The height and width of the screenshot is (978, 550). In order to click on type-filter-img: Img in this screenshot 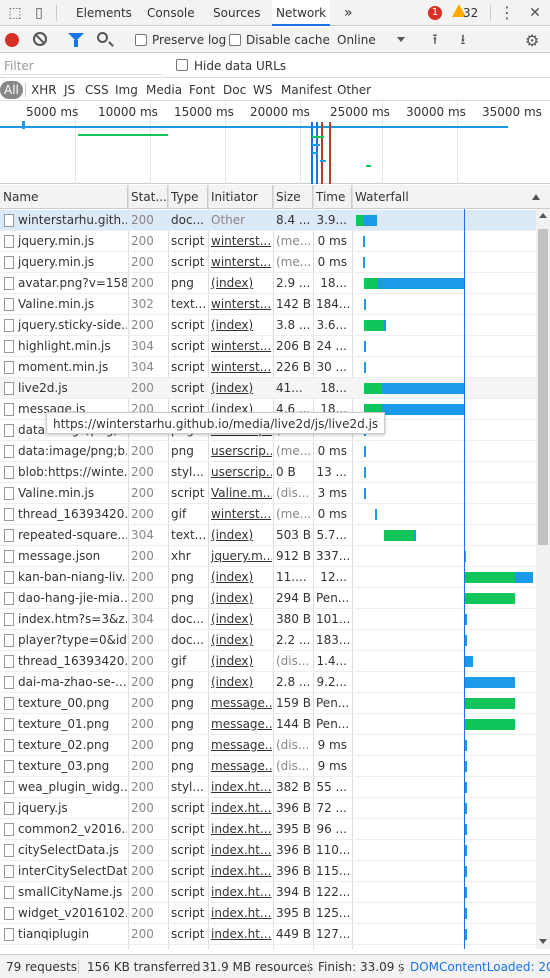, I will do `click(126, 90)`.